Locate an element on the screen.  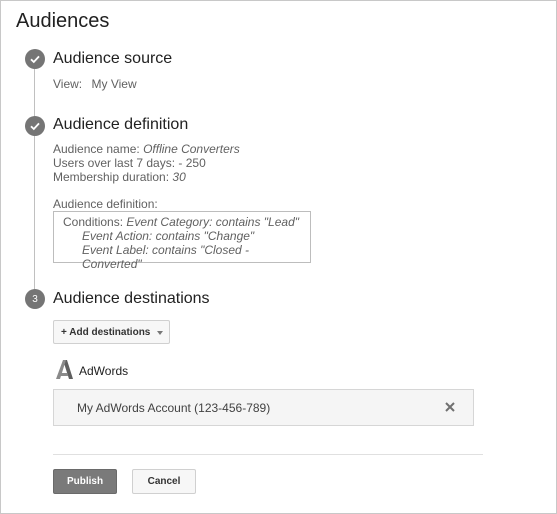
users-row: Users over last 7 days: - 250 is located at coordinates (129, 163).